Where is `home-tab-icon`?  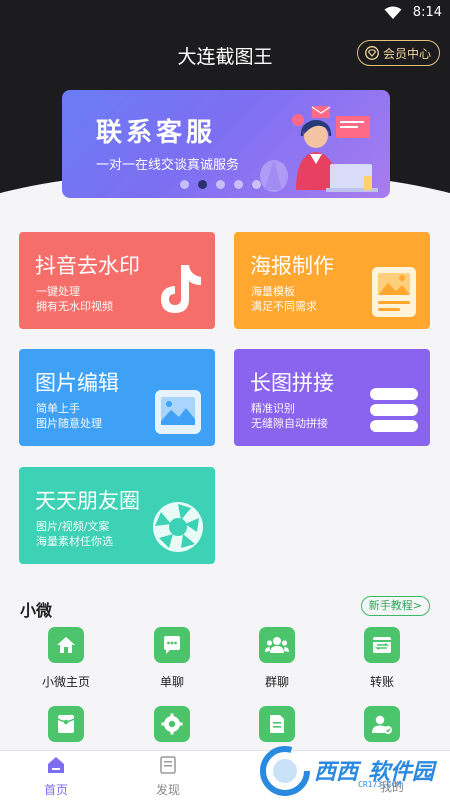
home-tab-icon is located at coordinates (56, 765).